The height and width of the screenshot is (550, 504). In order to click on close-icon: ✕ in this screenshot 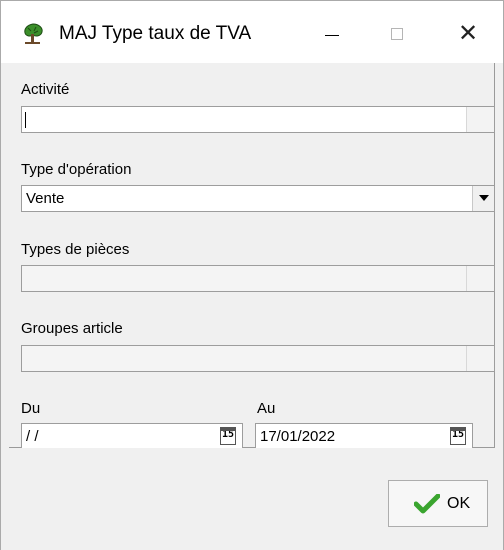, I will do `click(468, 33)`.